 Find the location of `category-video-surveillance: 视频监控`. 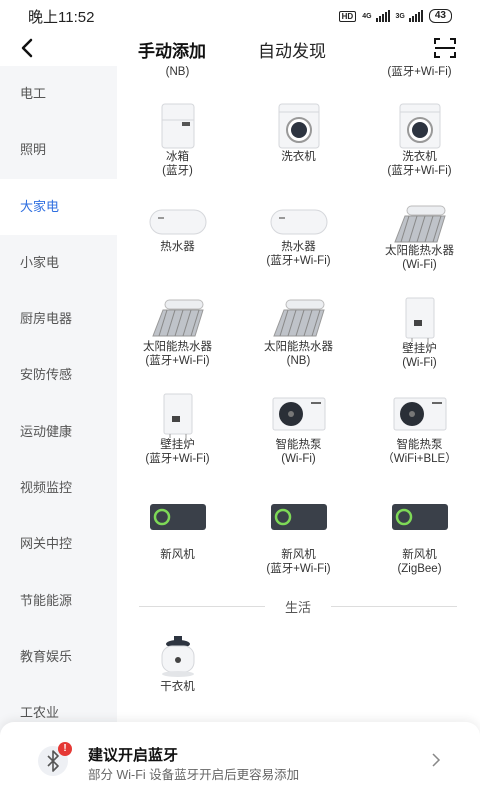

category-video-surveillance: 视频监控 is located at coordinates (58, 488).